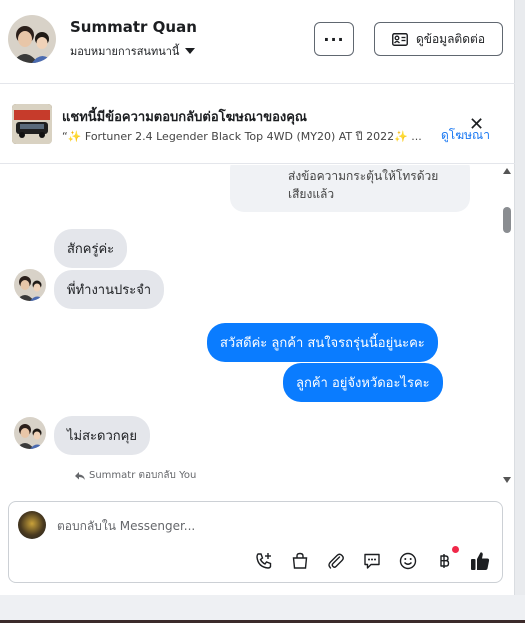 Image resolution: width=525 pixels, height=623 pixels. What do you see at coordinates (372, 561) in the screenshot?
I see `chat-bubble-icon` at bounding box center [372, 561].